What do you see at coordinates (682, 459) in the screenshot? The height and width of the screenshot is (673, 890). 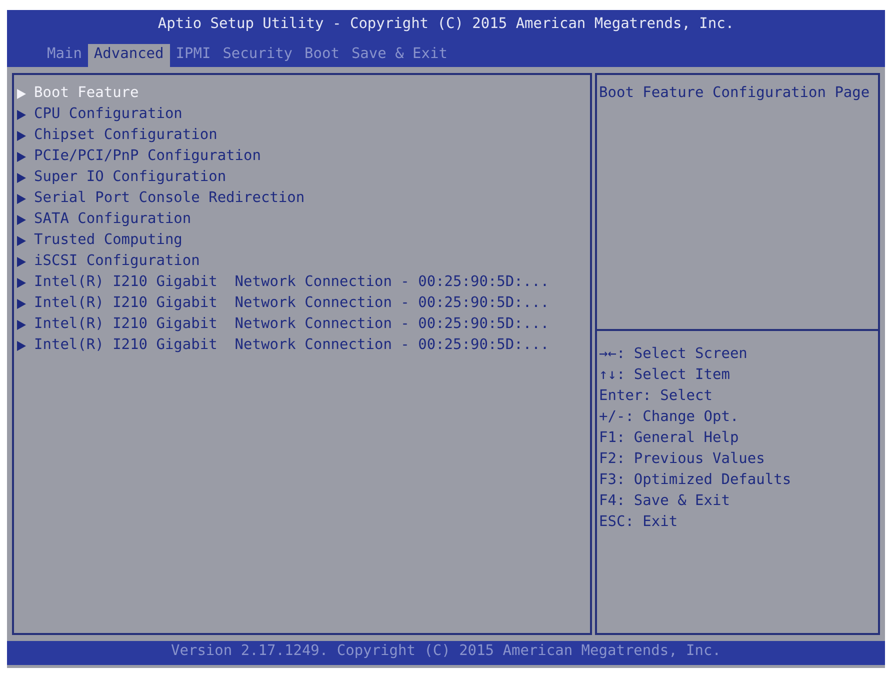 I see `key-hint: F2: Previous Values` at bounding box center [682, 459].